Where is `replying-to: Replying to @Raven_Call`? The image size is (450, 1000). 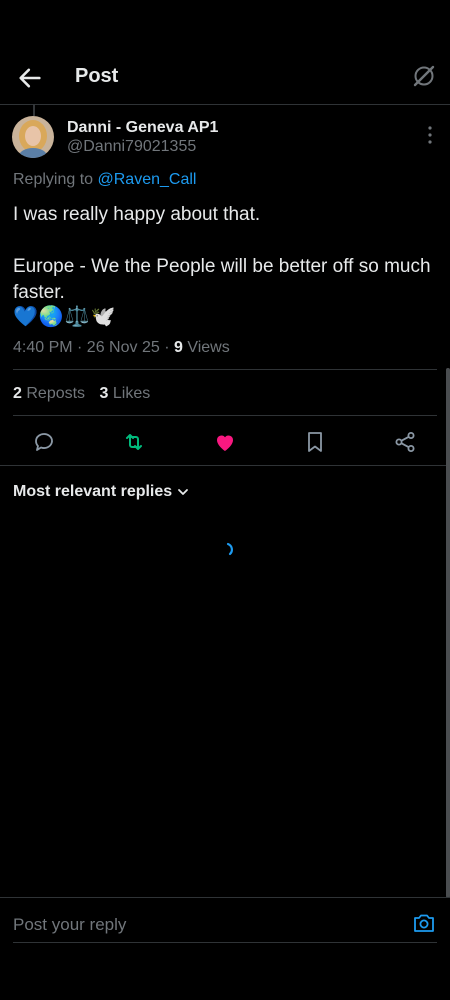 replying-to: Replying to @Raven_Call is located at coordinates (104, 180).